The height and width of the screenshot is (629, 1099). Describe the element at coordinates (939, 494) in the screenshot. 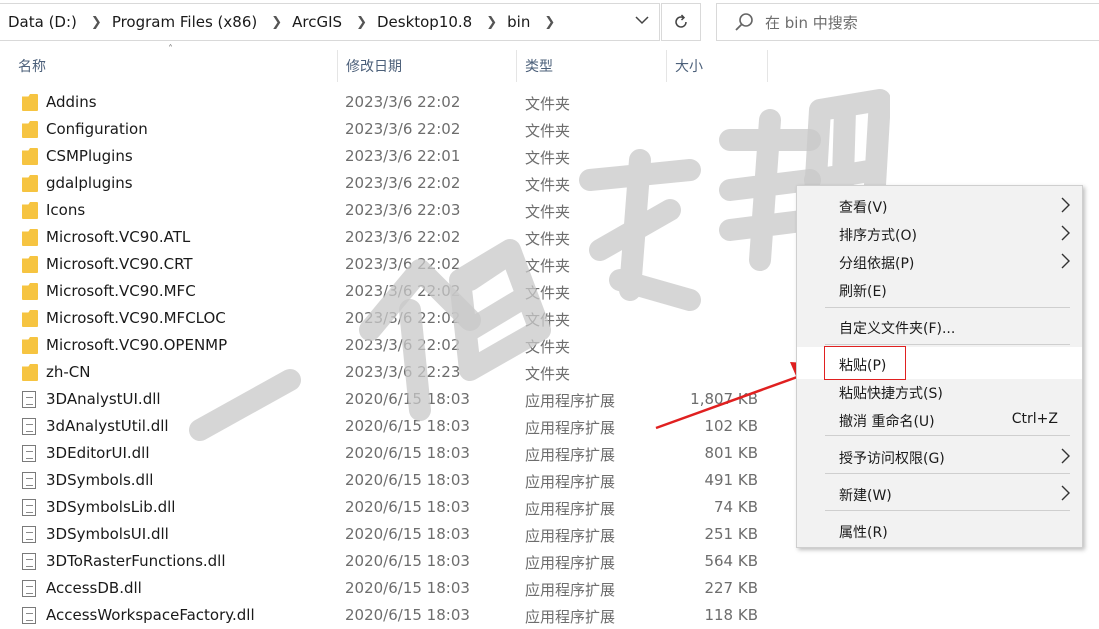

I see `menu-item: 新建(W)` at that location.